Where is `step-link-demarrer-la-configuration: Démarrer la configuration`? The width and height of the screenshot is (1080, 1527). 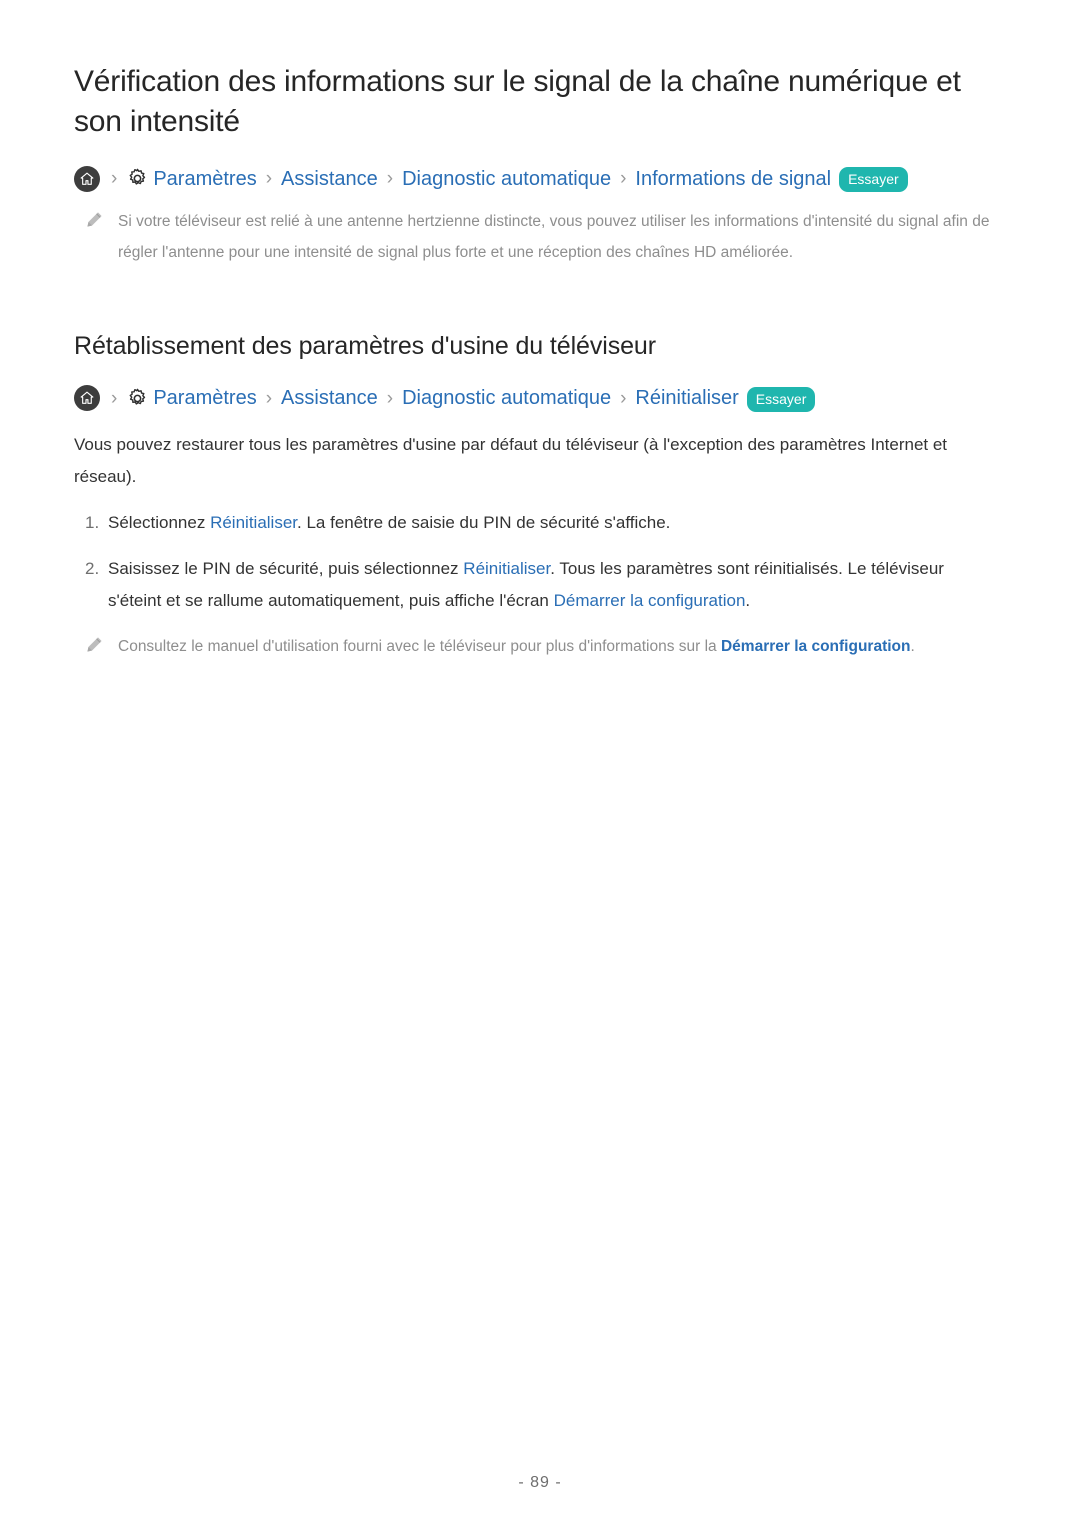 step-link-demarrer-la-configuration: Démarrer la configuration is located at coordinates (650, 600).